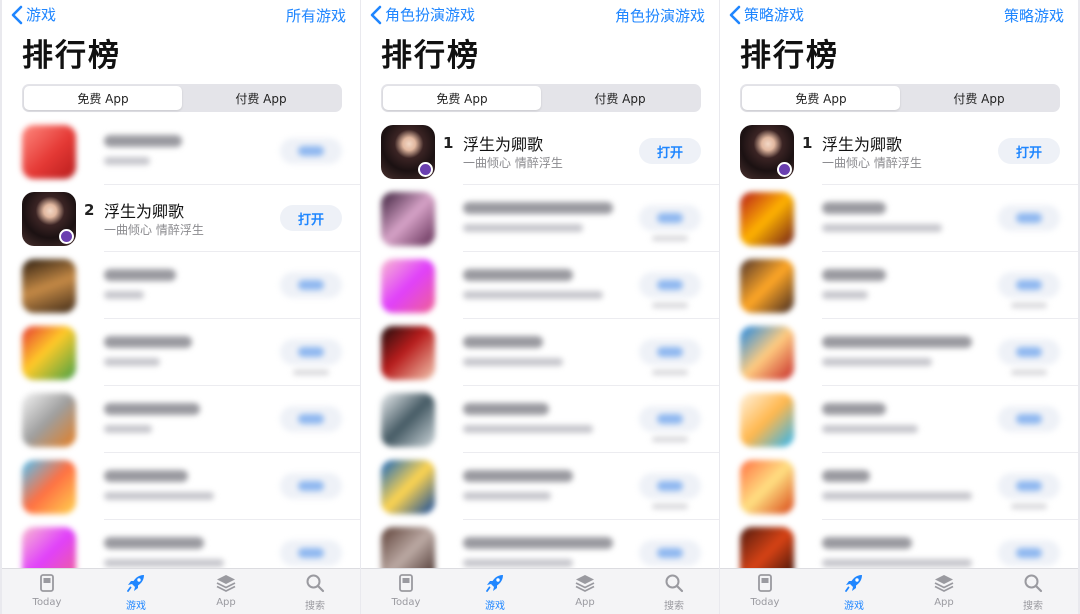 The height and width of the screenshot is (614, 1080). I want to click on rank-number: 1, so click(807, 143).